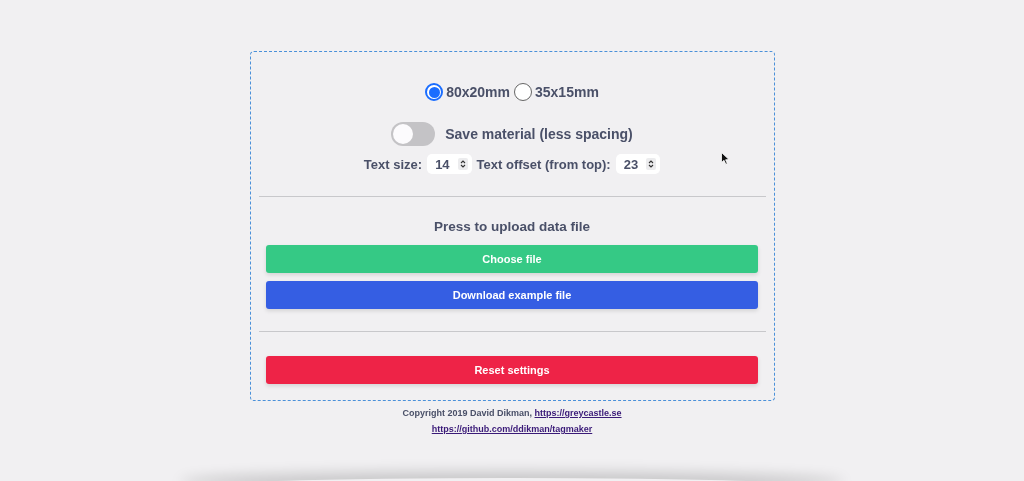 Image resolution: width=1024 pixels, height=481 pixels. Describe the element at coordinates (638, 164) in the screenshot. I see `number-field: 23` at that location.